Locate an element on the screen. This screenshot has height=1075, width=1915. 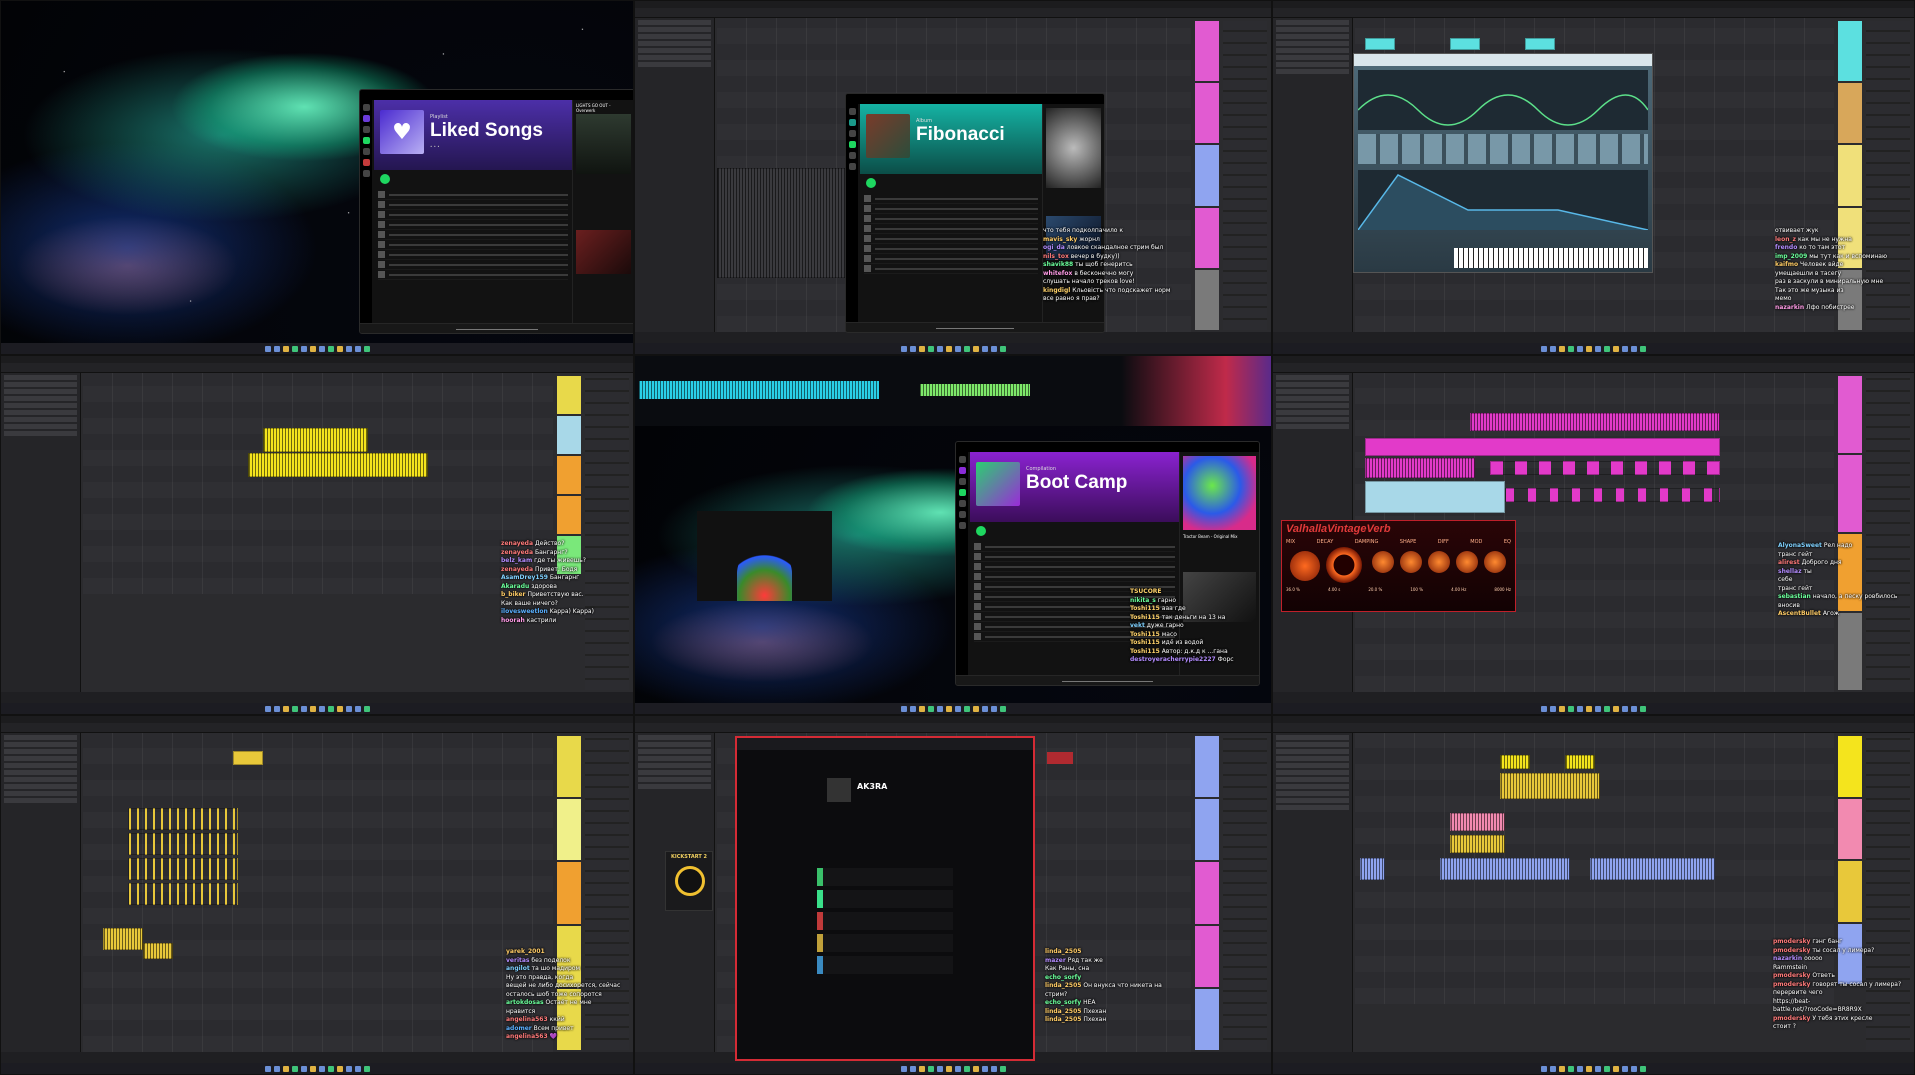
kickstart-knob is located at coordinates (690, 881).